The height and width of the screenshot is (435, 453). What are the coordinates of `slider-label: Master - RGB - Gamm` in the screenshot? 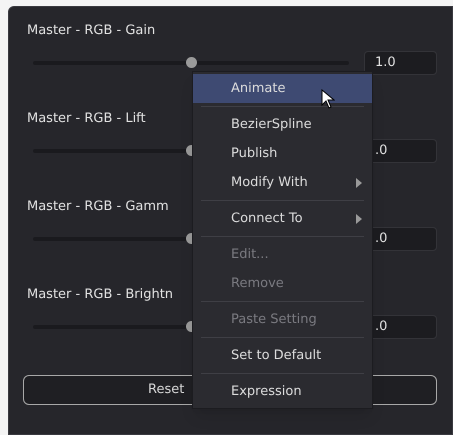 It's located at (98, 207).